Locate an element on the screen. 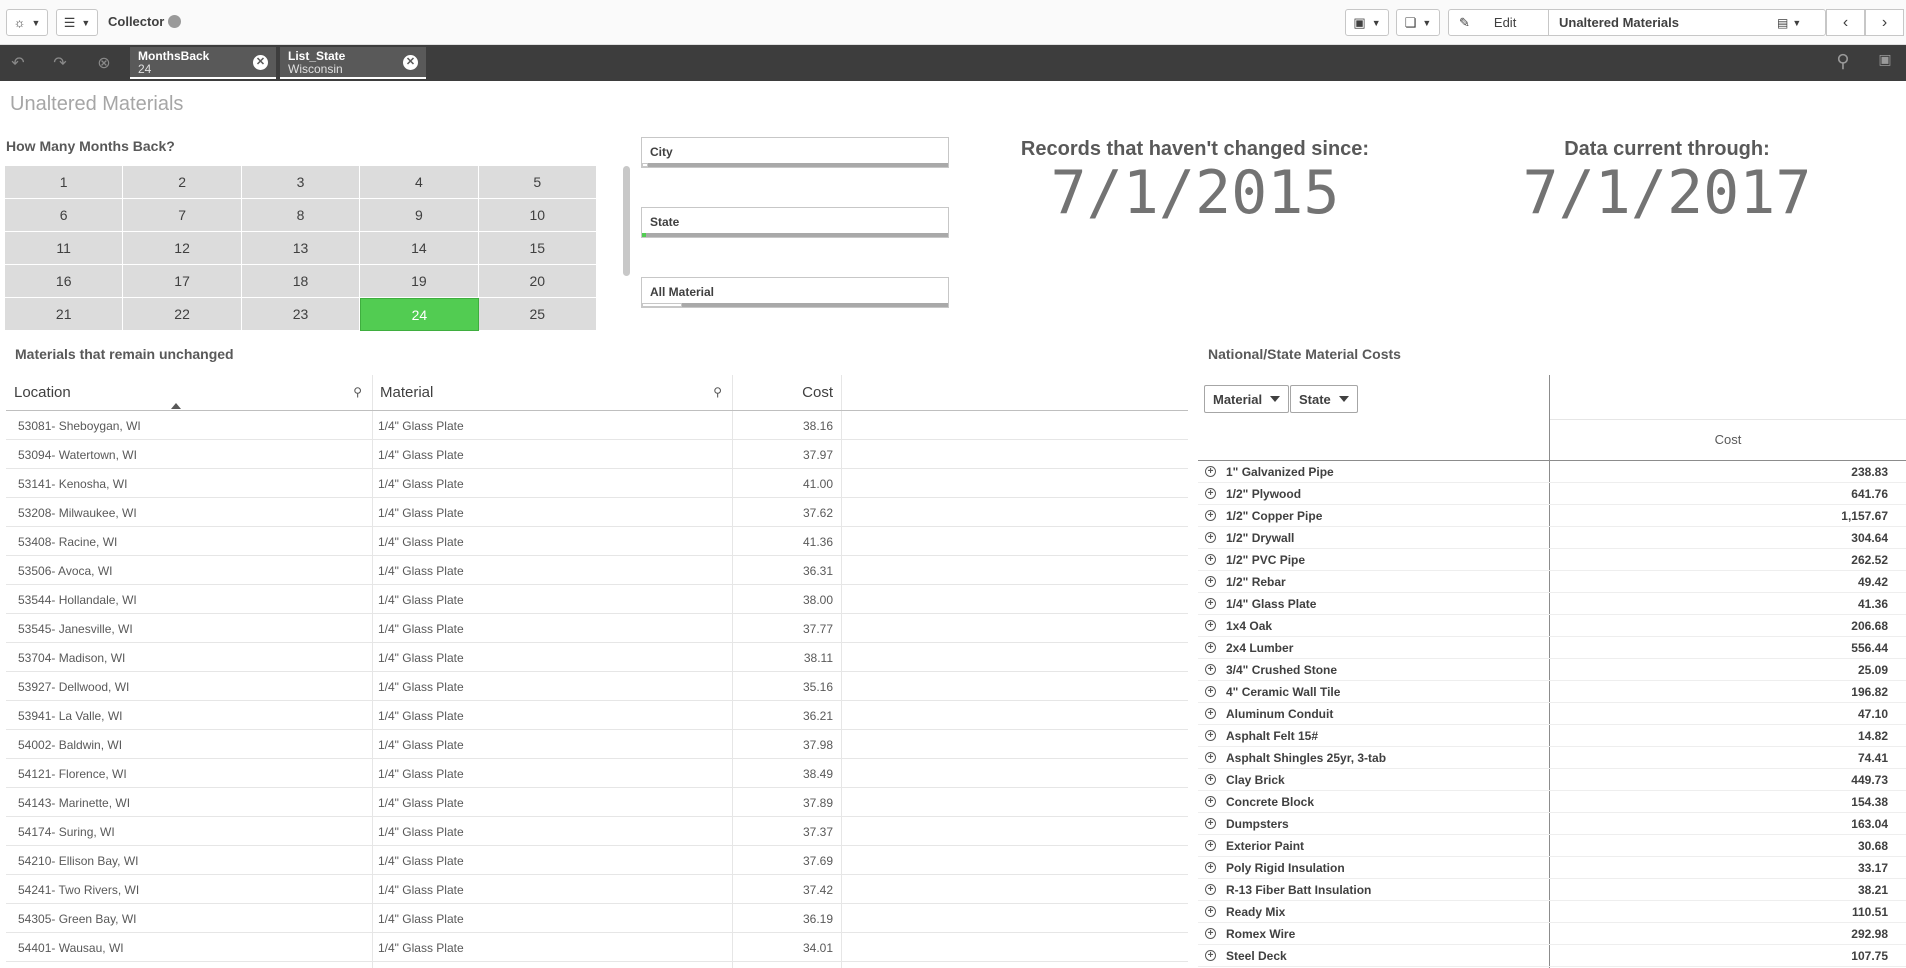 Image resolution: width=1906 pixels, height=968 pixels. edit-button: ✎ Edit is located at coordinates (1499, 22).